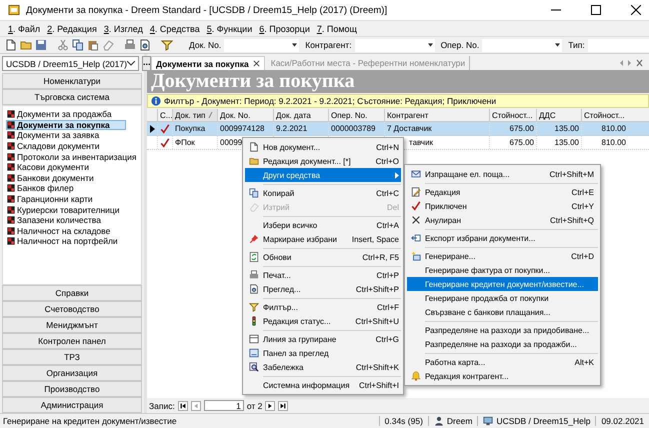 This screenshot has width=649, height=428. I want to click on menu-item: Забележка Ctrl+Shift+K, so click(323, 367).